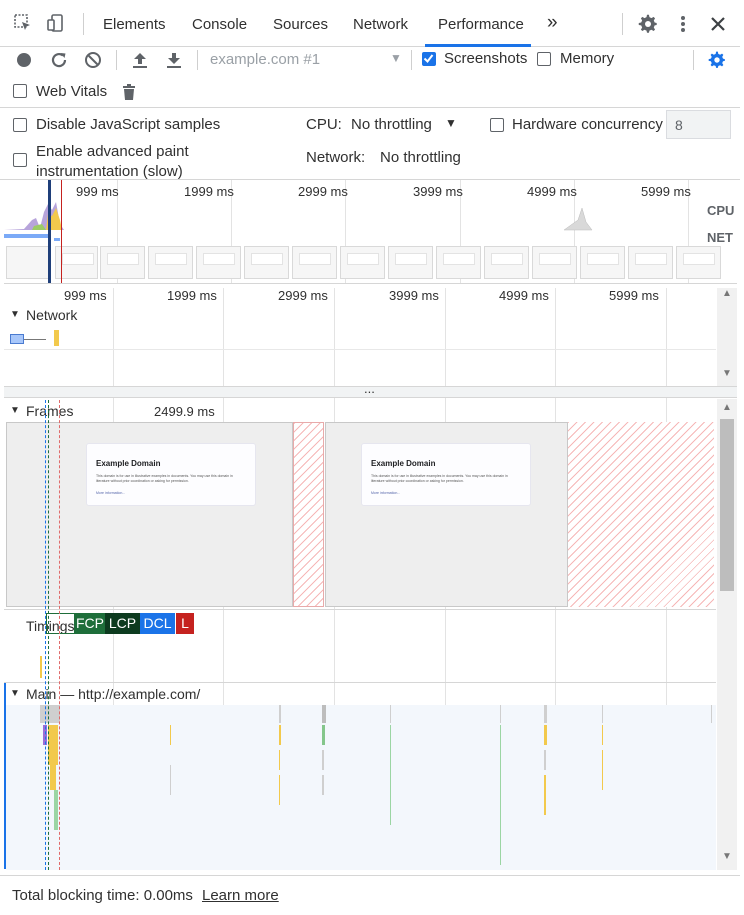 This screenshot has height=915, width=744. Describe the element at coordinates (360, 345) in the screenshot. I see `network-track: ▼ Network` at that location.